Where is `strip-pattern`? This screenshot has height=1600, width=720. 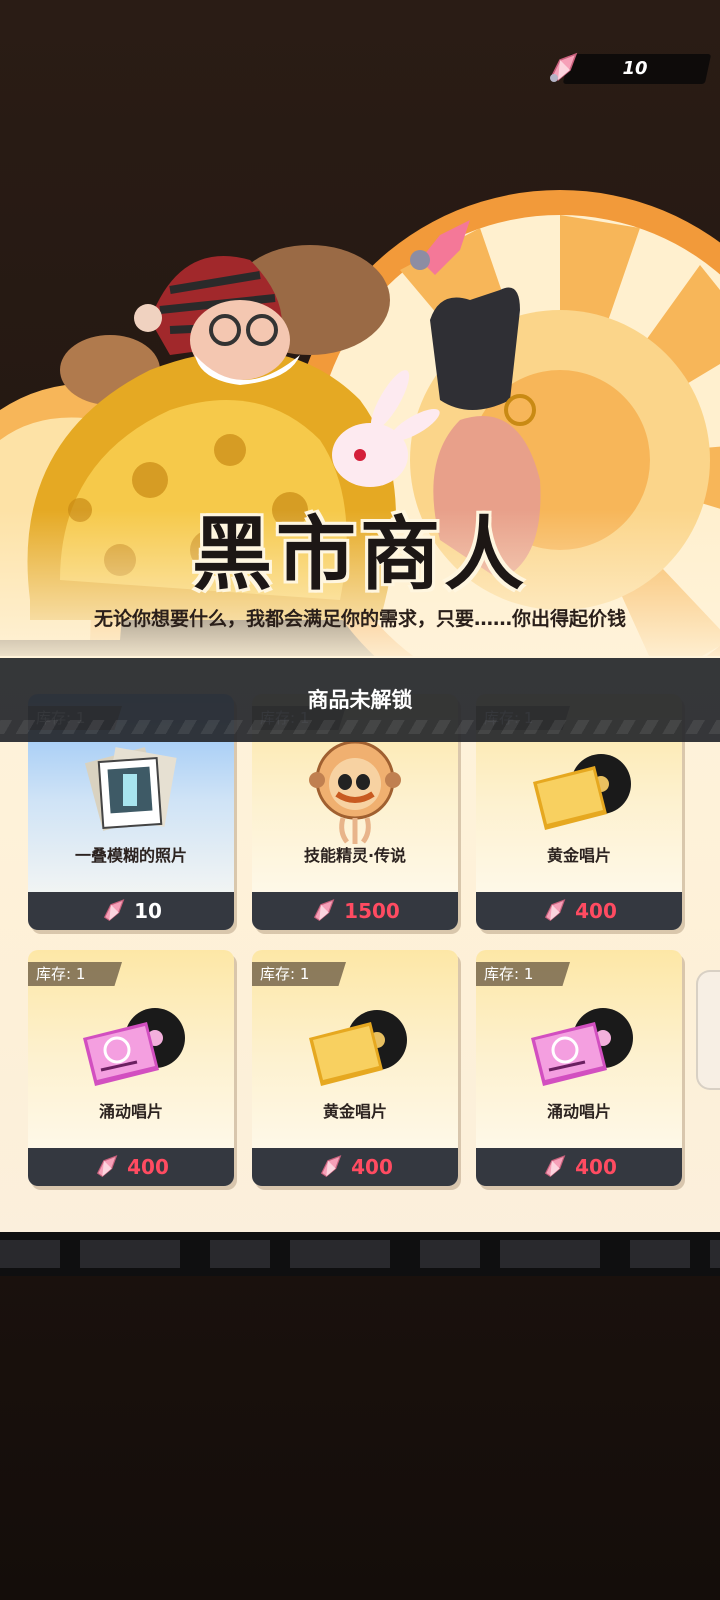
strip-pattern is located at coordinates (360, 1254).